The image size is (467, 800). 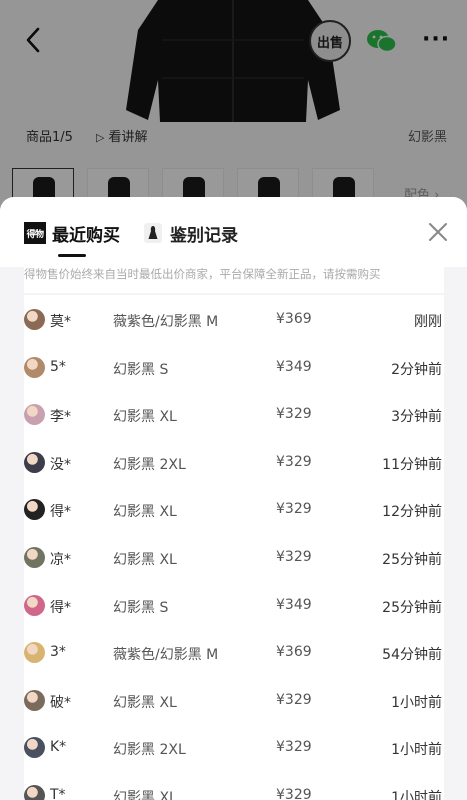 I want to click on close-icon, so click(x=438, y=232).